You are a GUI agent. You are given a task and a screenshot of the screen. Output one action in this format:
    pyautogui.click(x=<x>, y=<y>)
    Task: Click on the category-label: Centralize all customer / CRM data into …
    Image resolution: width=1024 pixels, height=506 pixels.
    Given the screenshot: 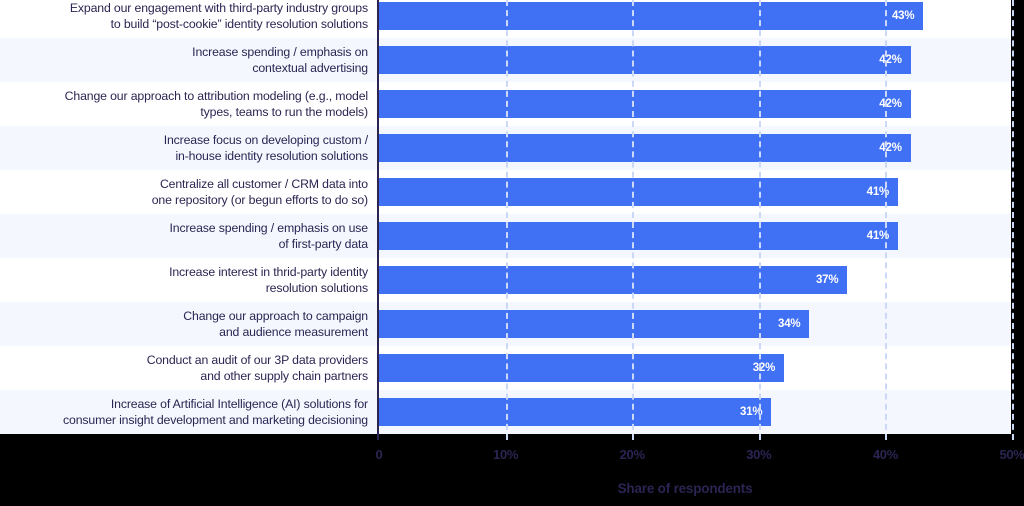 What is the action you would take?
    pyautogui.click(x=259, y=192)
    